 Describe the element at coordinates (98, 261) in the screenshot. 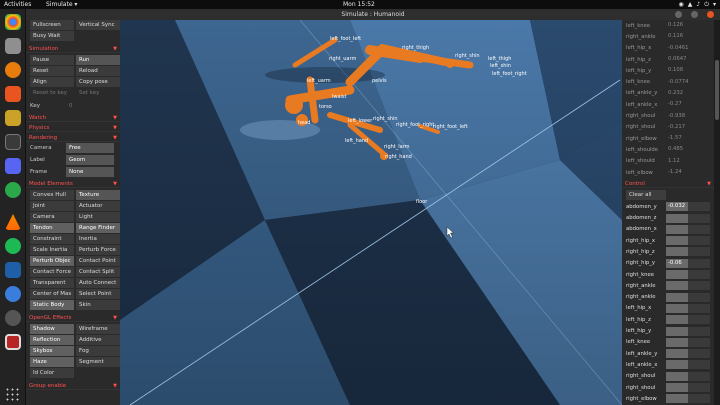

I see `element-contact-point-button: Contact Point` at that location.